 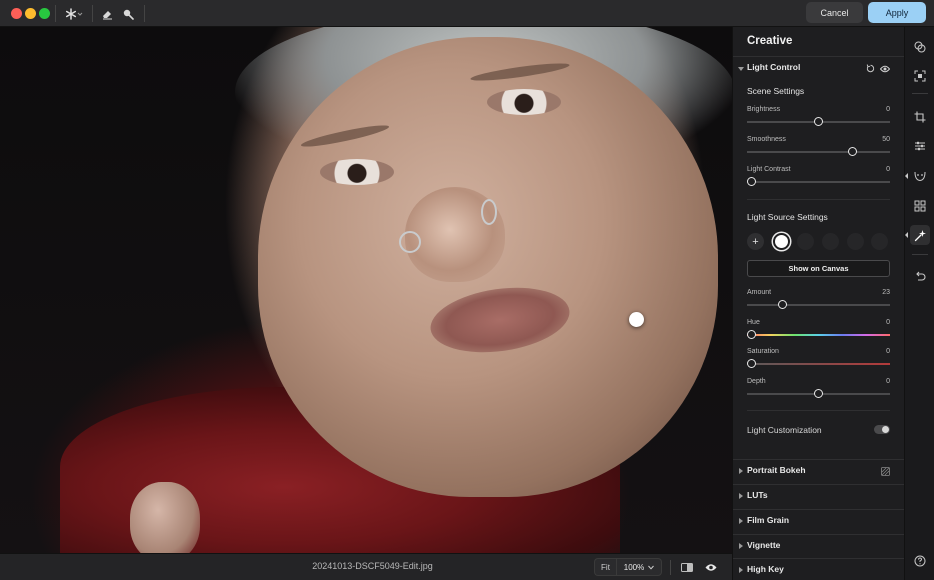 I want to click on smoothness-slider, so click(x=818, y=151).